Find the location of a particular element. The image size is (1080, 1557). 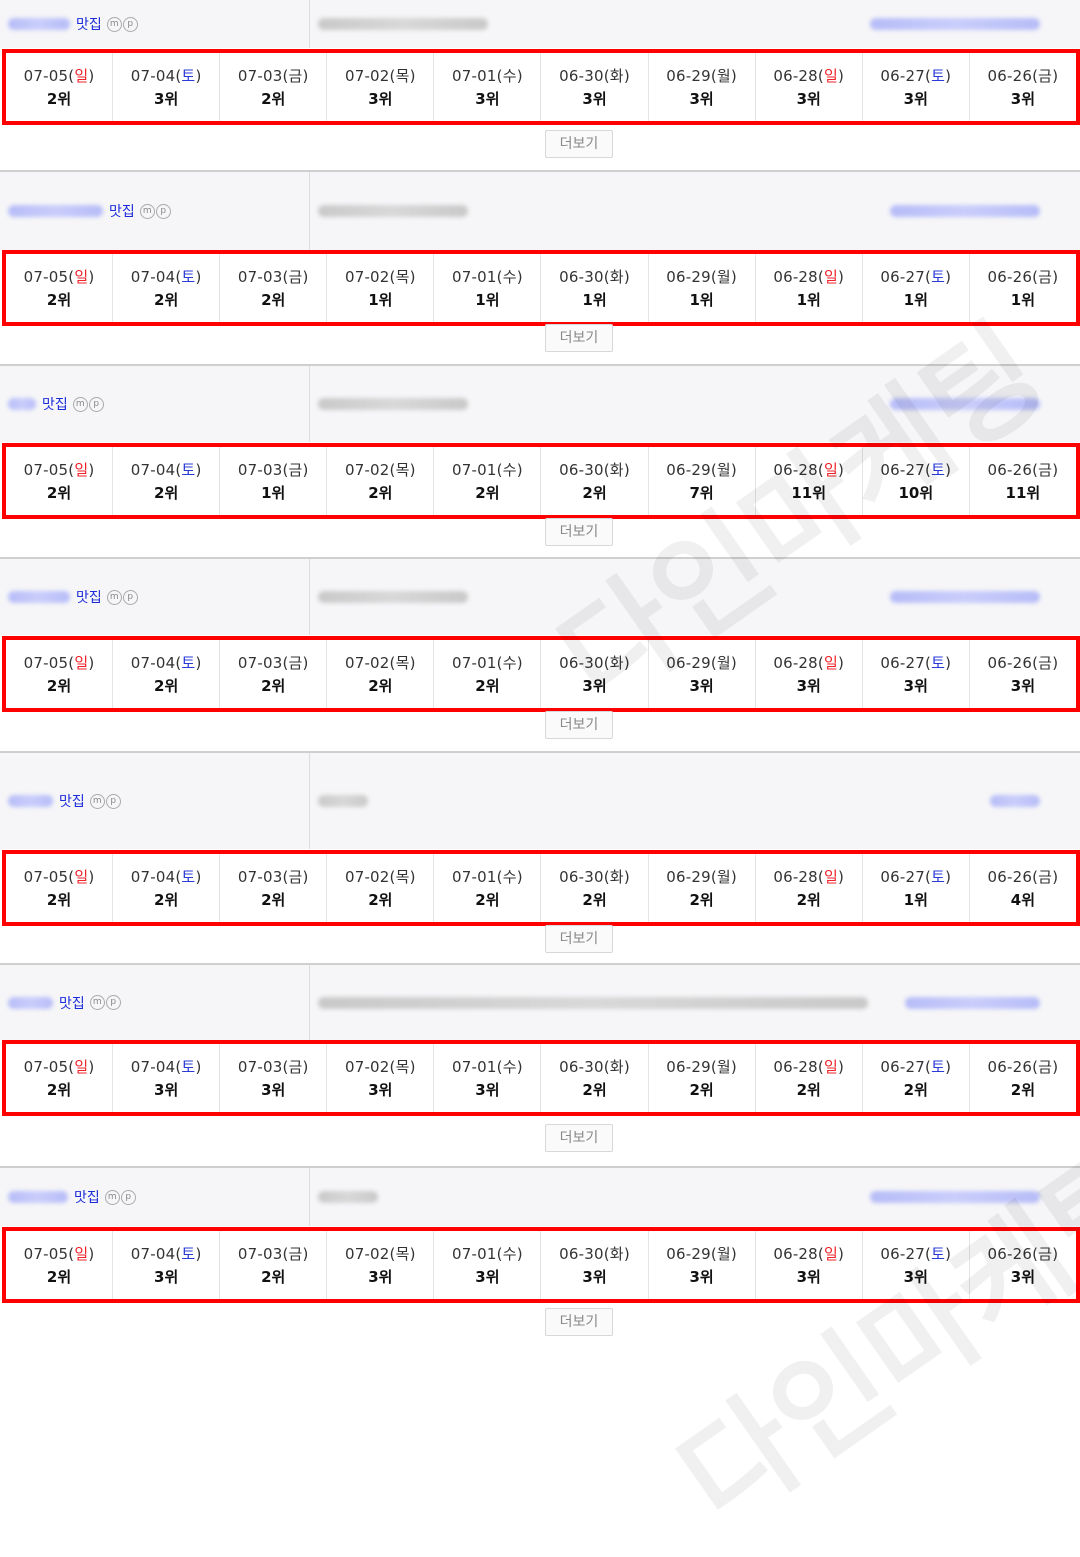

rank-date: 06-28(일) is located at coordinates (809, 277).